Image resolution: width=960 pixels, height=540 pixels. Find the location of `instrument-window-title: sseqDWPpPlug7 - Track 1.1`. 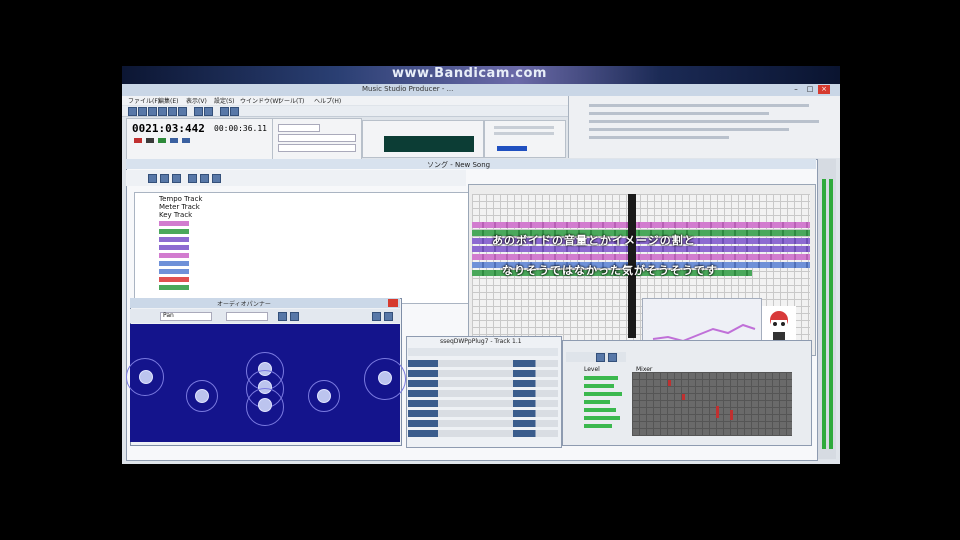

instrument-window-title: sseqDWPpPlug7 - Track 1.1 is located at coordinates (481, 341).